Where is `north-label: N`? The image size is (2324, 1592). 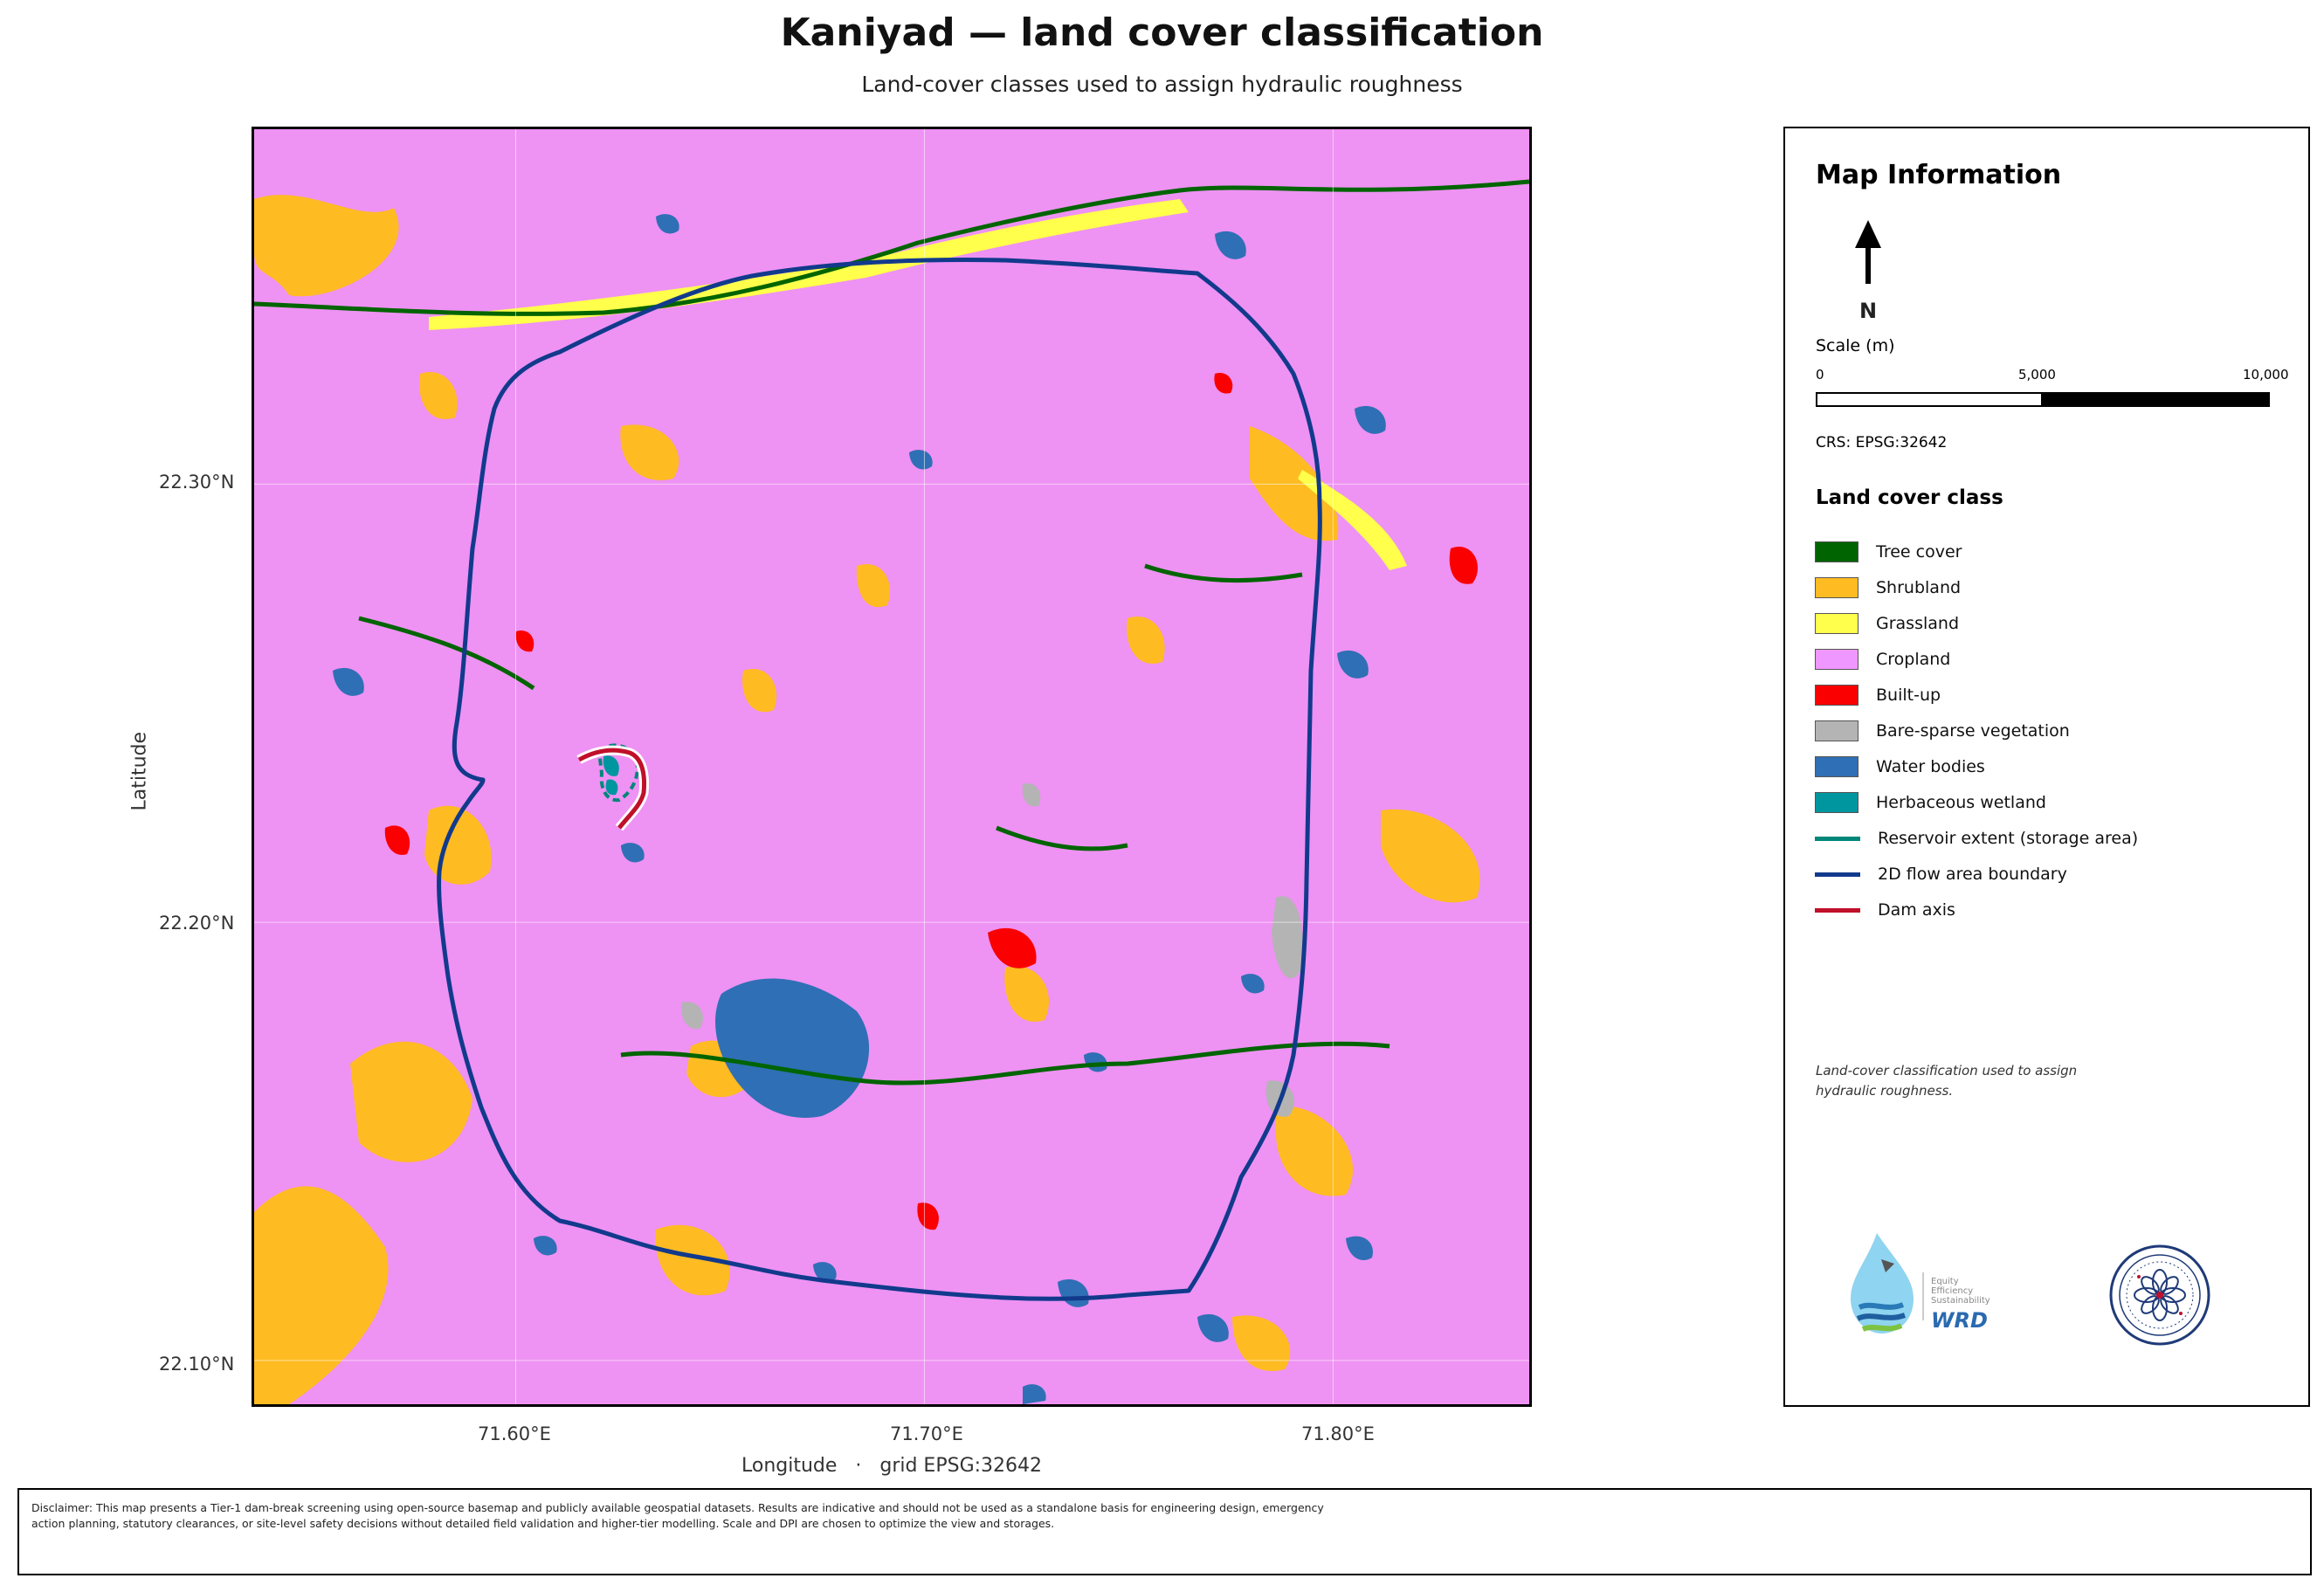
north-label: N is located at coordinates (1868, 311).